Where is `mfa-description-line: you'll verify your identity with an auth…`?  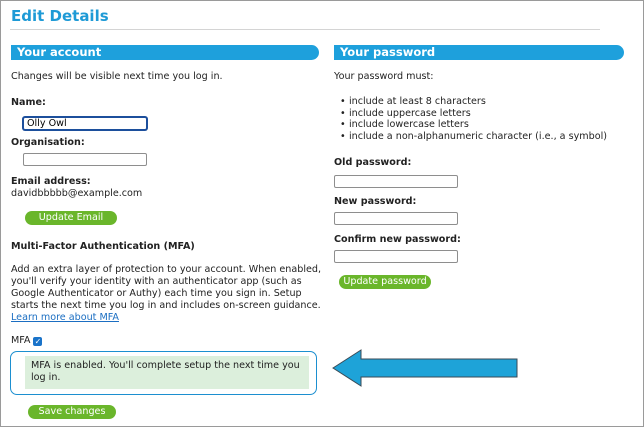 mfa-description-line: you'll verify your identity with an auth… is located at coordinates (156, 281).